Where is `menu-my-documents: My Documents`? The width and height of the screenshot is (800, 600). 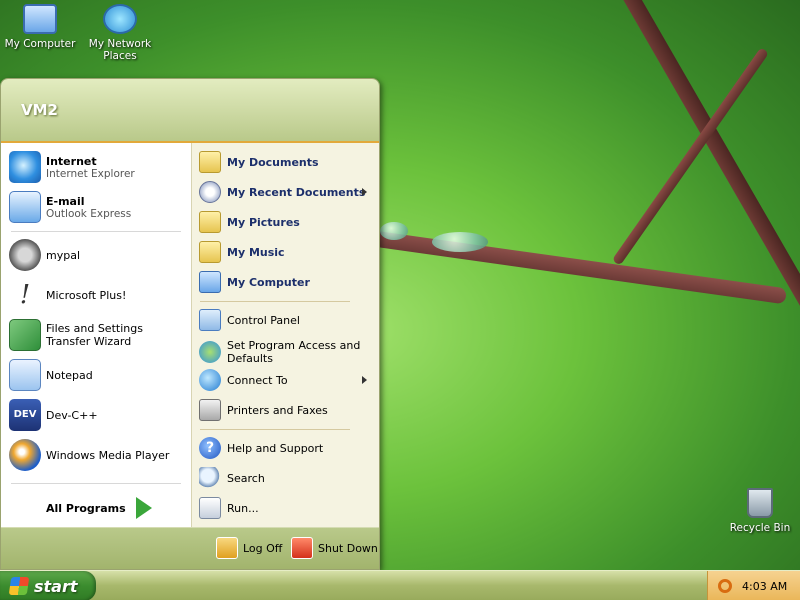
menu-my-documents: My Documents is located at coordinates (287, 162).